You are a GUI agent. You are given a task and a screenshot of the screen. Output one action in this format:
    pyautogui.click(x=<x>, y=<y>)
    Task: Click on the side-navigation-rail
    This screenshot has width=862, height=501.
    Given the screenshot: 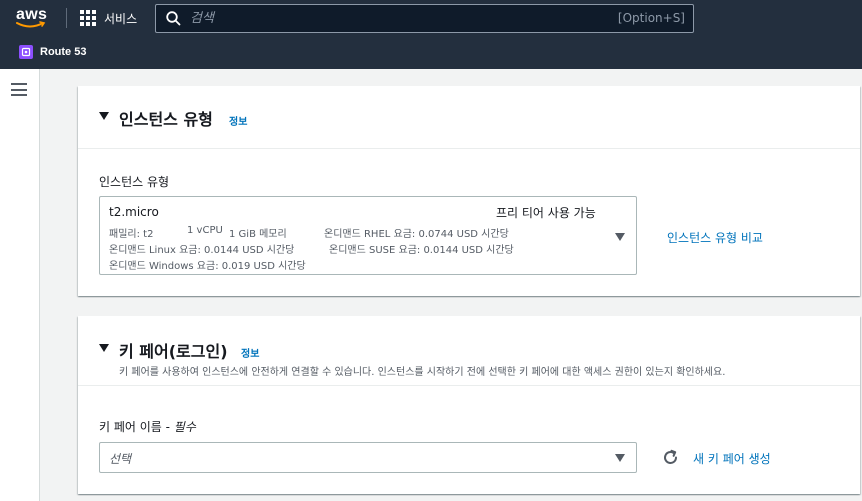 What is the action you would take?
    pyautogui.click(x=20, y=285)
    